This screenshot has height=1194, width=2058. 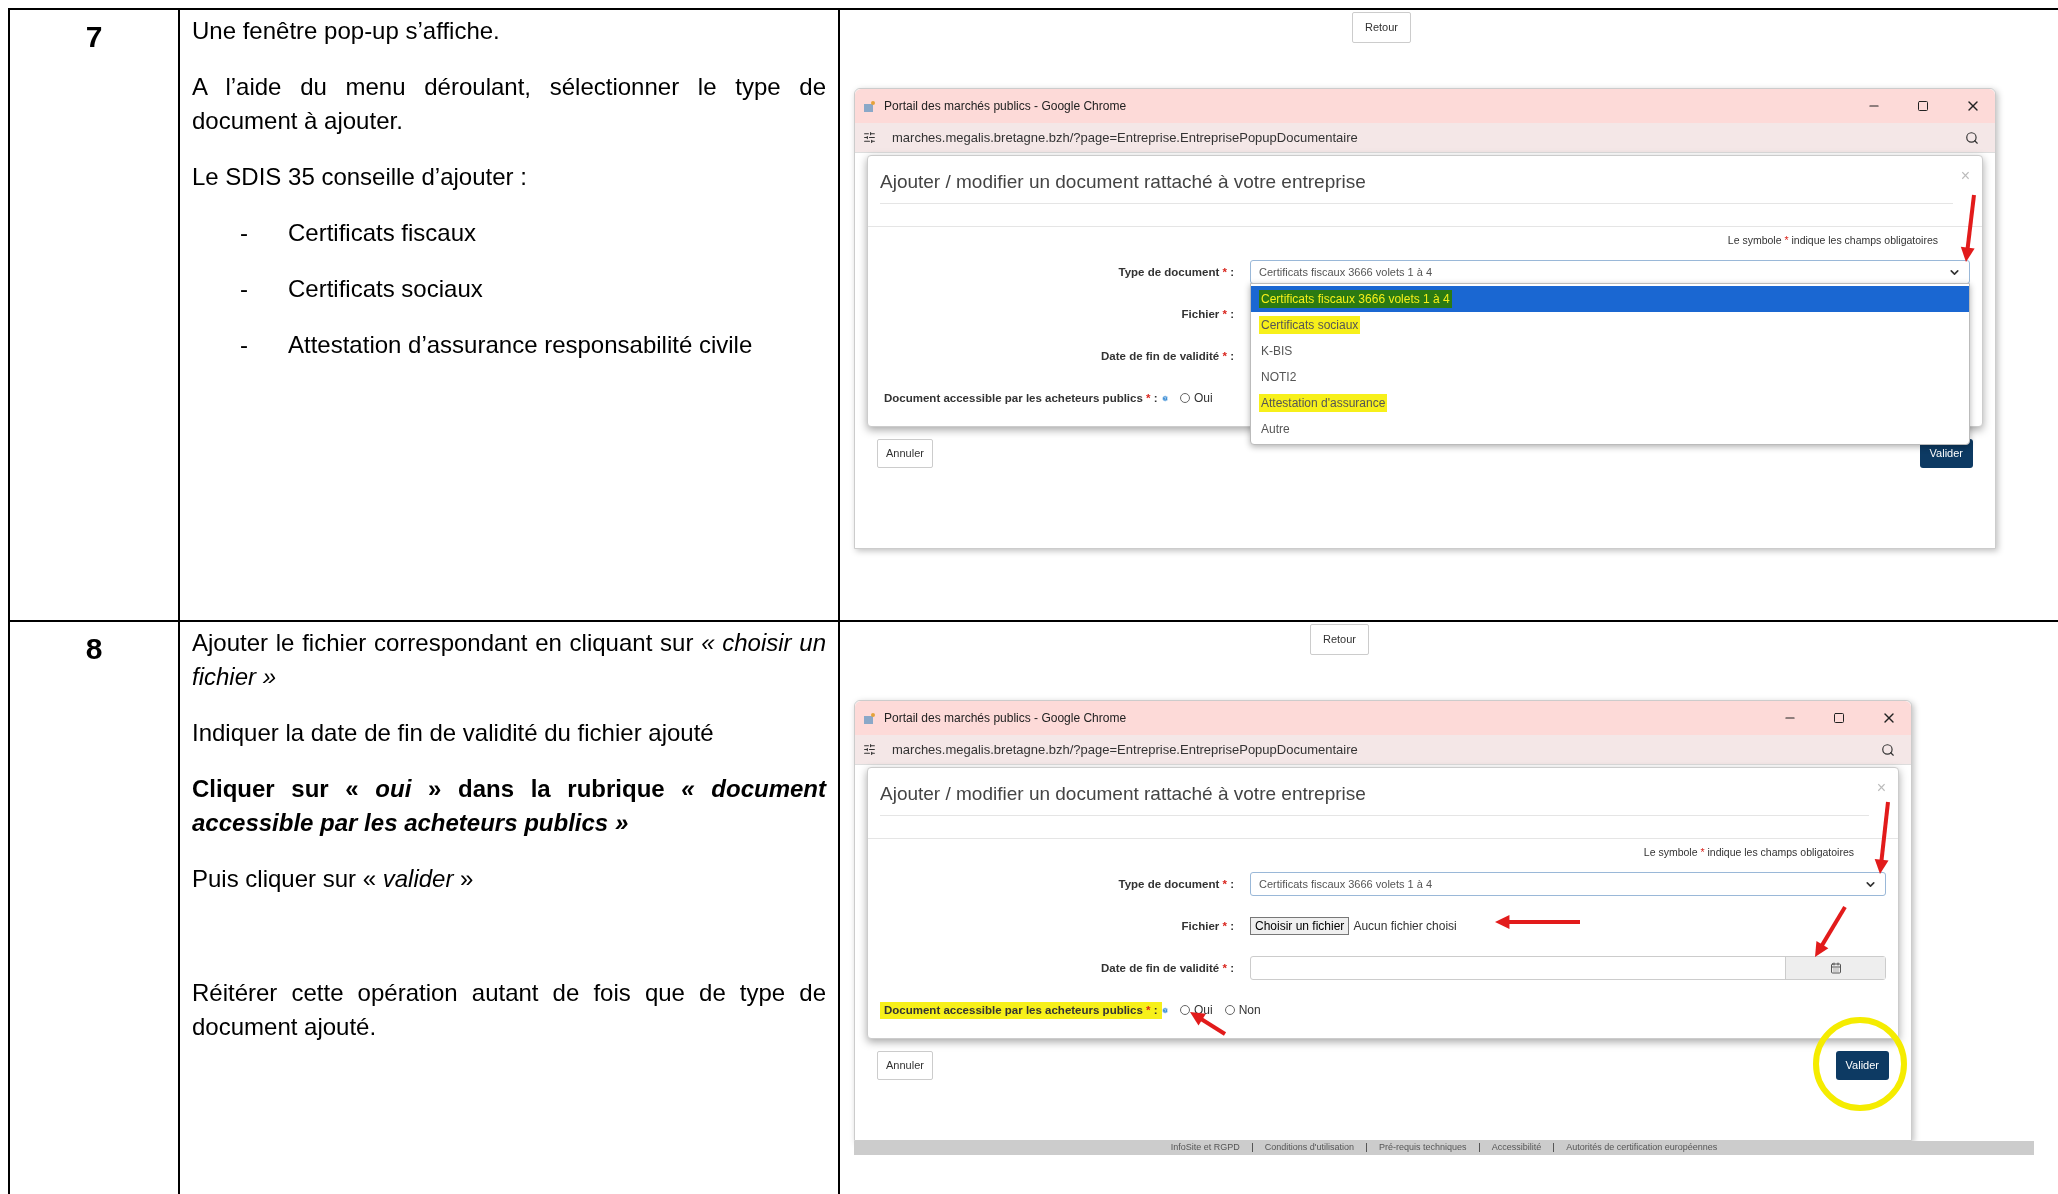 What do you see at coordinates (1641, 1148) in the screenshot?
I see `footer-link: Autorités de certification européennes` at bounding box center [1641, 1148].